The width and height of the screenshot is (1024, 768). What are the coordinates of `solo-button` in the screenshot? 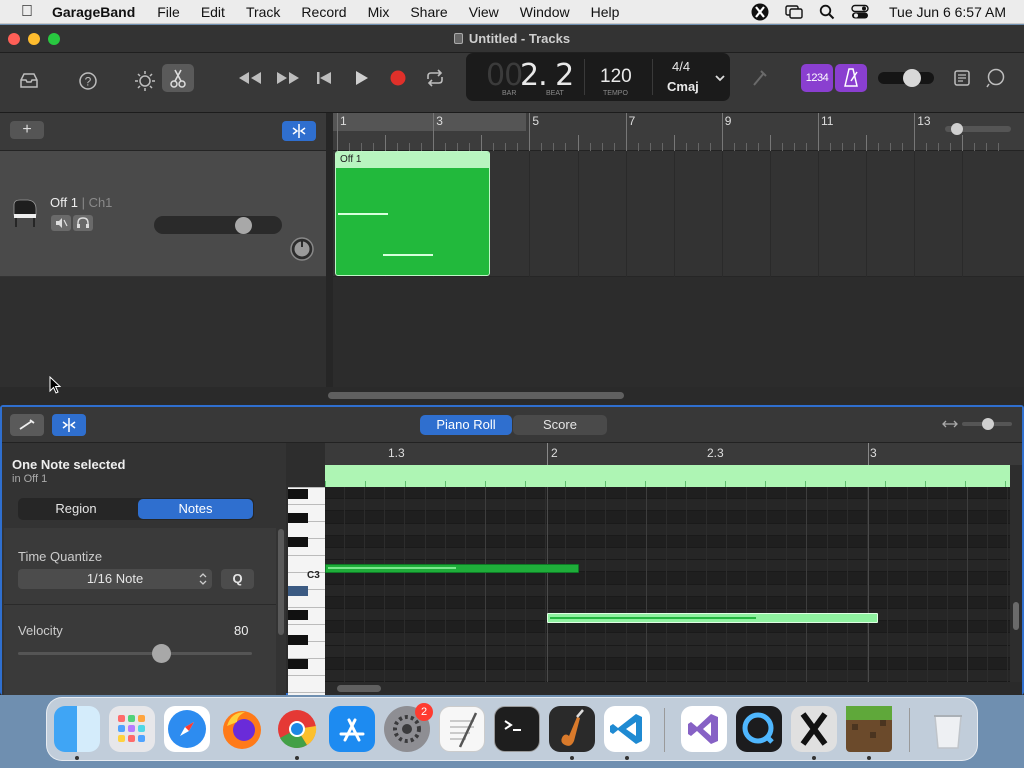 It's located at (83, 223).